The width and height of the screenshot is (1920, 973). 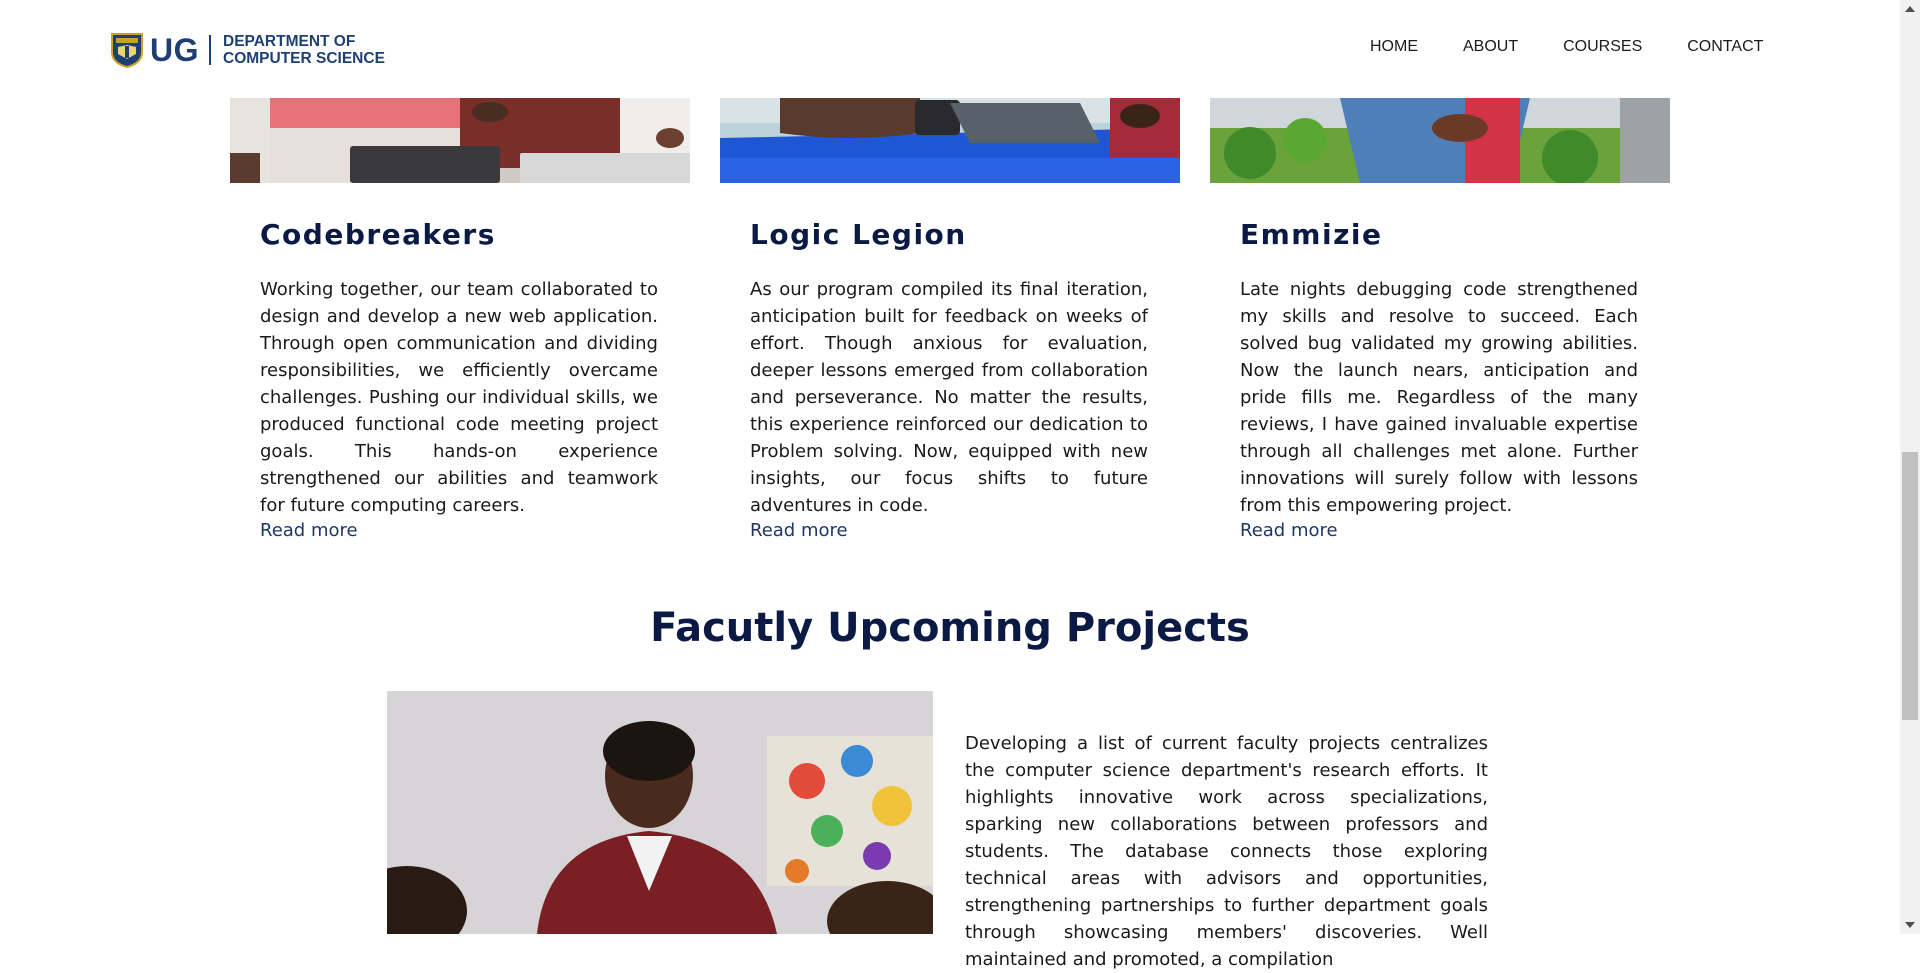 What do you see at coordinates (950, 140) in the screenshot?
I see `team-photo-logic-legion` at bounding box center [950, 140].